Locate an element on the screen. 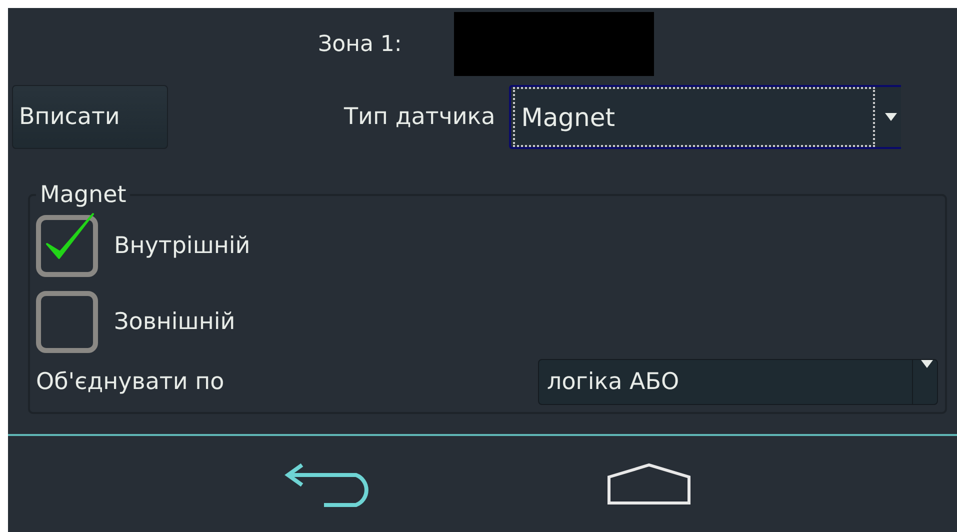 The width and height of the screenshot is (957, 532). sensor-type-dropdown: Magnet is located at coordinates (705, 117).